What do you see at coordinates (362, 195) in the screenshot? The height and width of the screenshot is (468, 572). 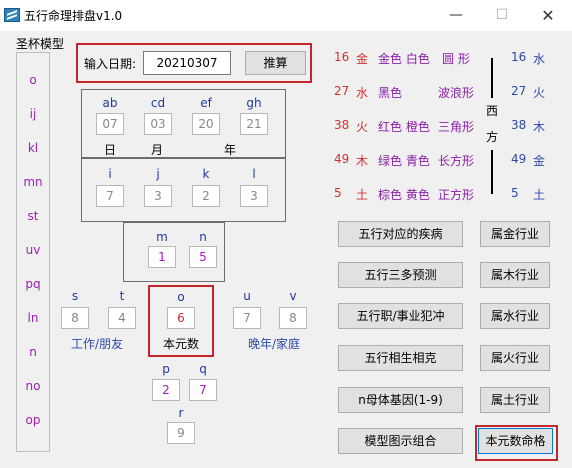 I see `legend-el-earth: 土` at bounding box center [362, 195].